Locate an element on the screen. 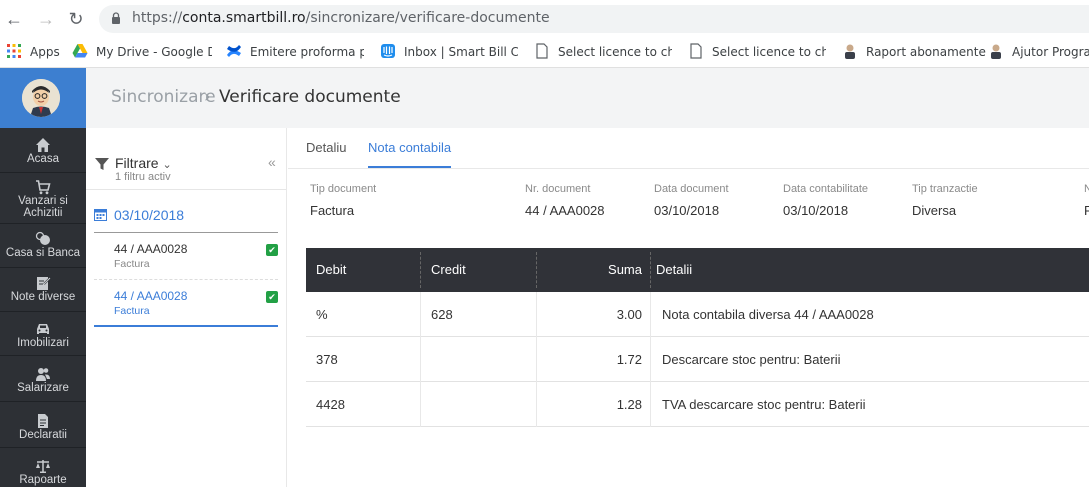  column-header-credit: Credit is located at coordinates (448, 270).